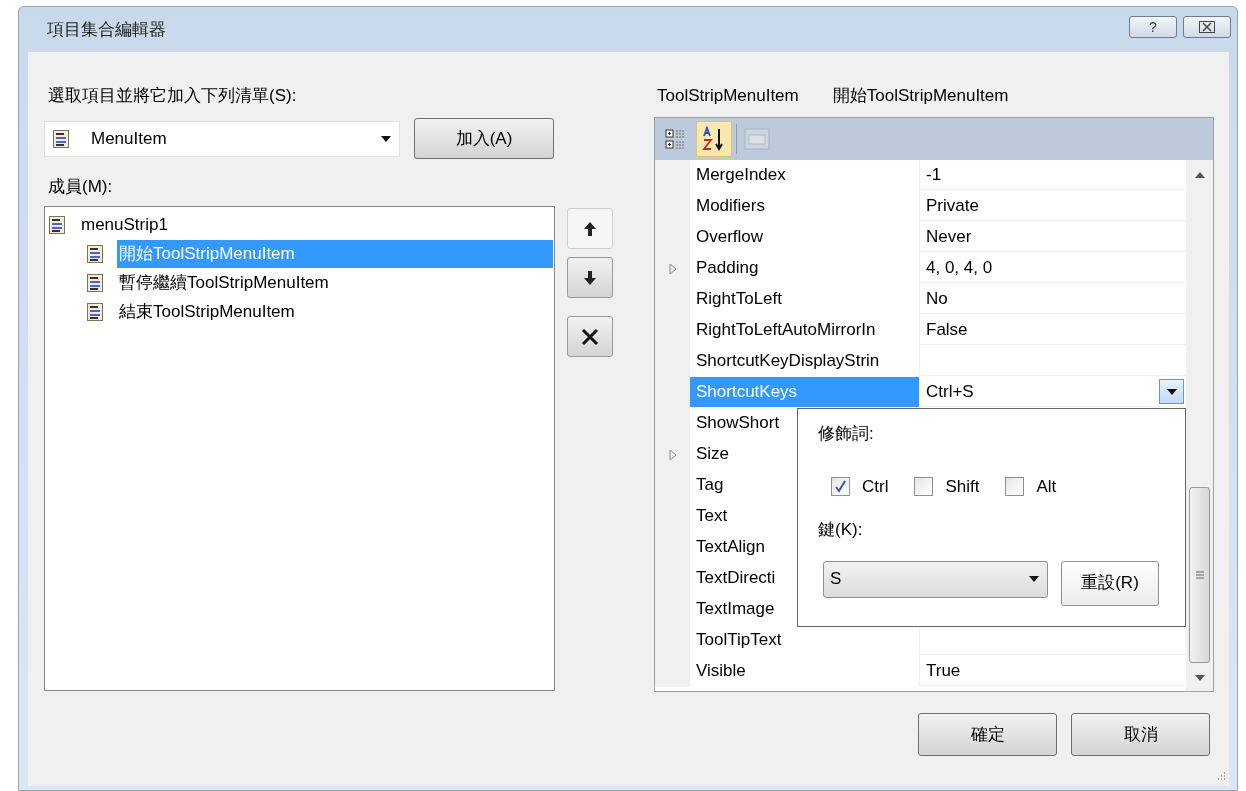 The image size is (1246, 791). Describe the element at coordinates (920, 96) in the screenshot. I see `object-name-label: 開始ToolStripMenuItem` at that location.